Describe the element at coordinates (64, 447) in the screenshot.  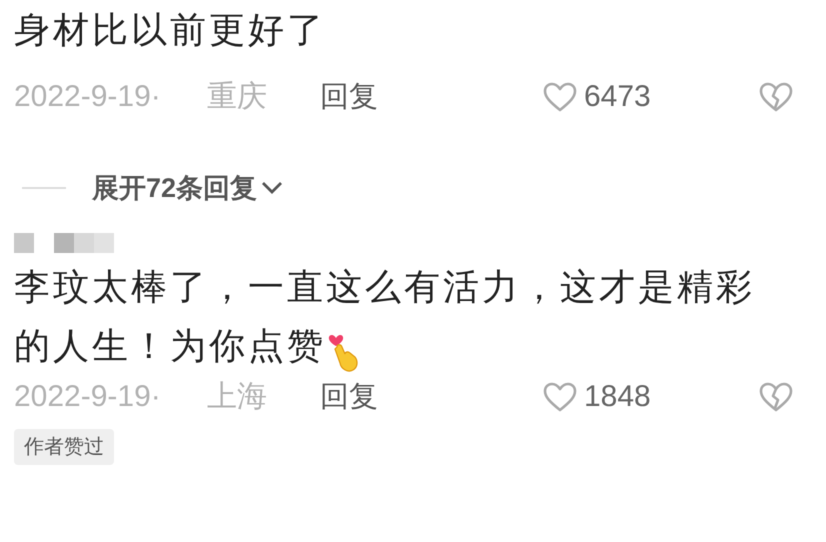
I see `author-liked-badge: 作者赞过` at that location.